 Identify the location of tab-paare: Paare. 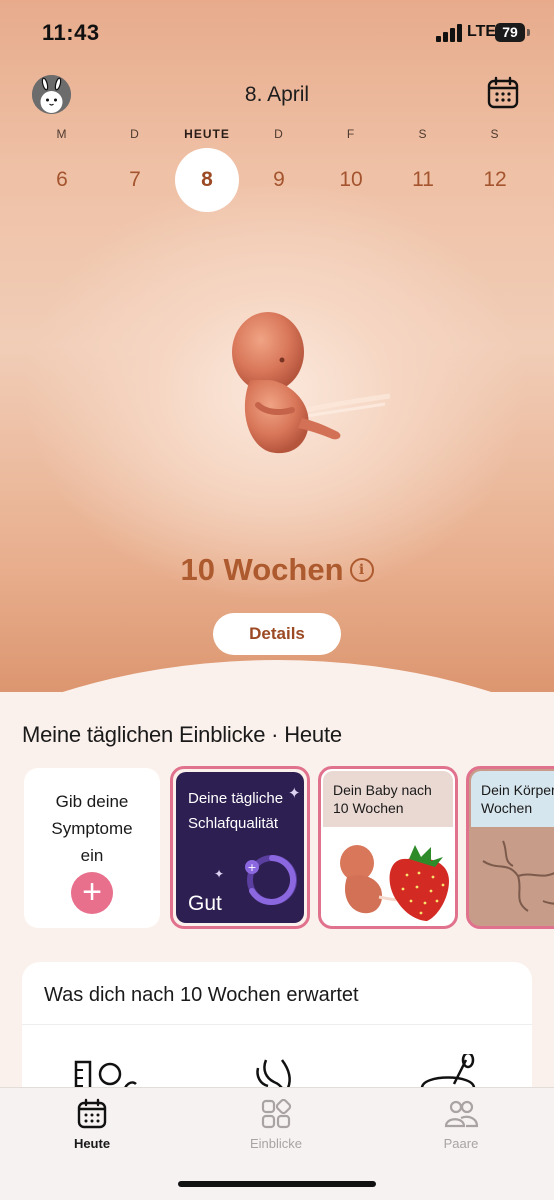
(461, 1124).